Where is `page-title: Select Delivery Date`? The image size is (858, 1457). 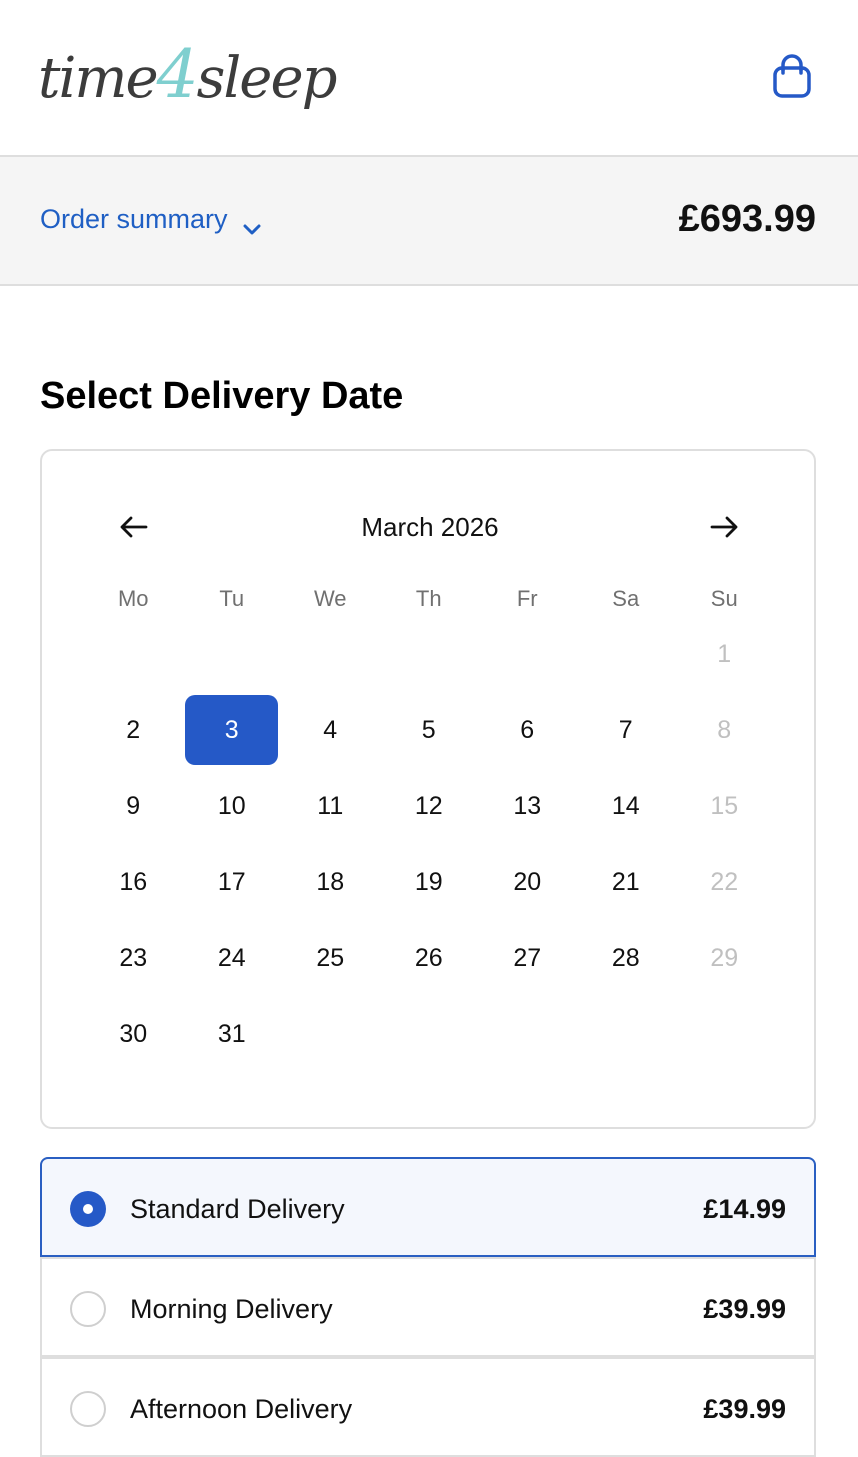
page-title: Select Delivery Date is located at coordinates (222, 396).